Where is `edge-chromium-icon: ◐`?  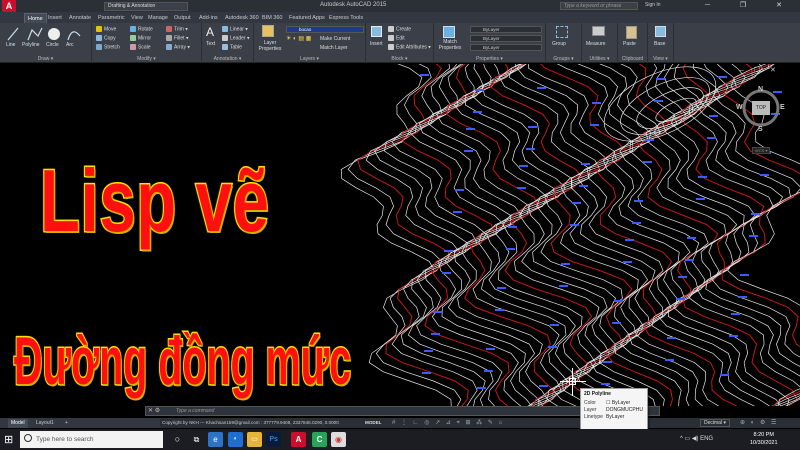
edge-chromium-icon: ◐ is located at coordinates (235, 439).